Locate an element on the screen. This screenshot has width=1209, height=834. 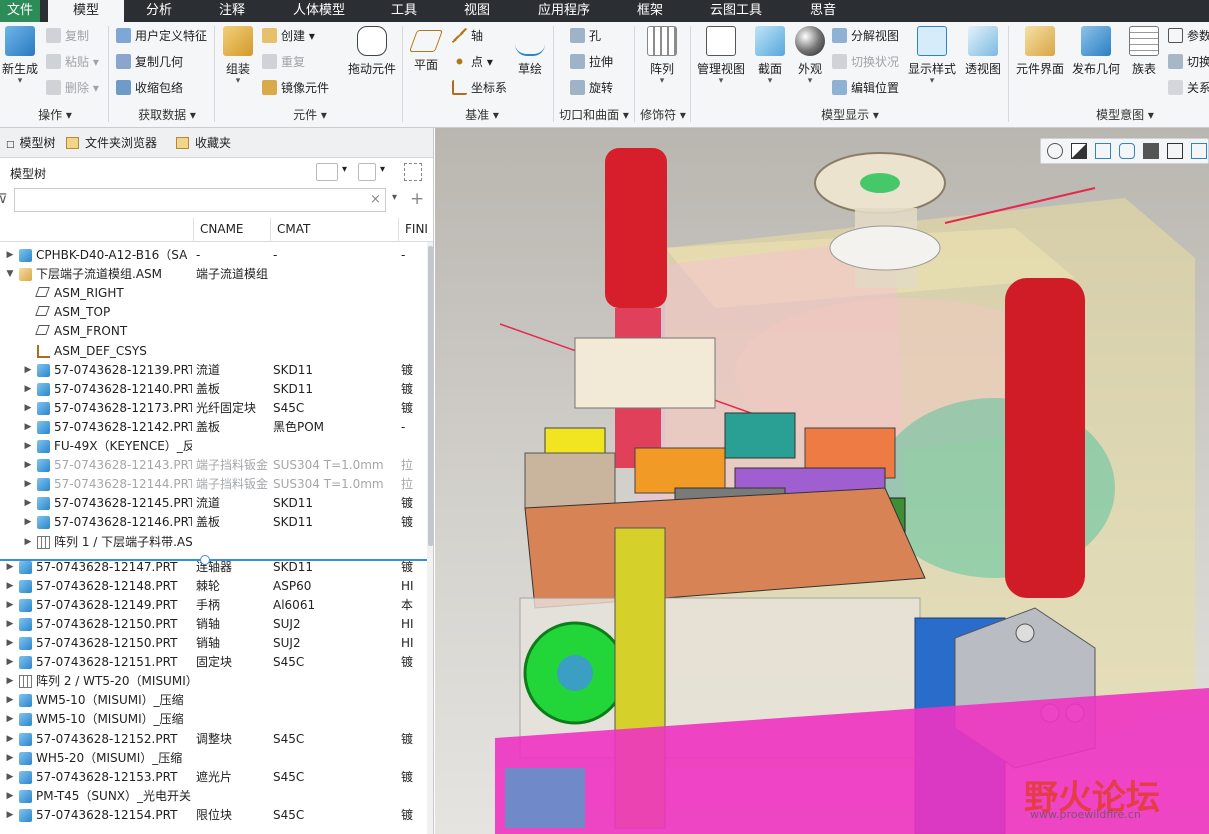
explode-view-button: 分解视图 is located at coordinates (865, 36).